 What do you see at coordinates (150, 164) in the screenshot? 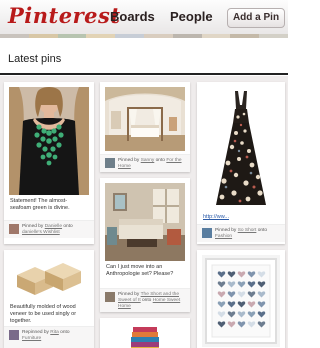
I see `attribution-text: Pinned by Sanny onto For the Home` at bounding box center [150, 164].